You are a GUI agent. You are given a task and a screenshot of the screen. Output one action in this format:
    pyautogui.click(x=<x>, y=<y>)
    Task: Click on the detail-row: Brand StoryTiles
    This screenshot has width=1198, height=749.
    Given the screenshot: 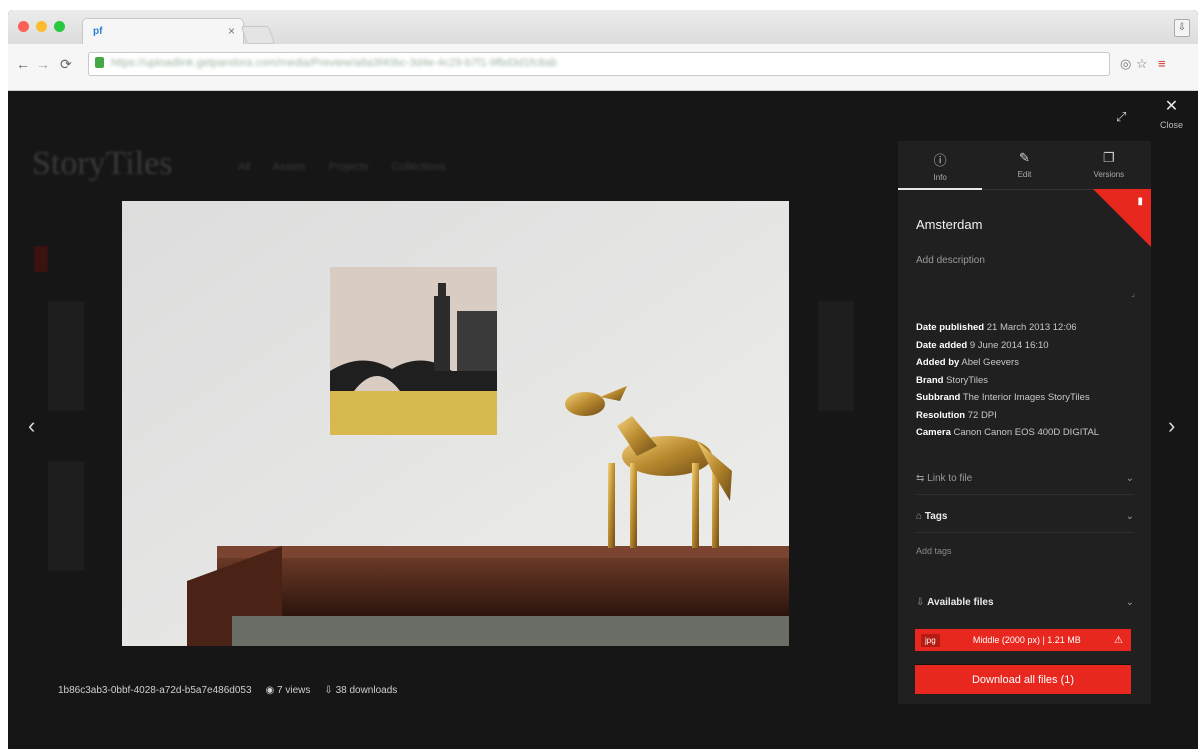 What is the action you would take?
    pyautogui.click(x=1028, y=381)
    